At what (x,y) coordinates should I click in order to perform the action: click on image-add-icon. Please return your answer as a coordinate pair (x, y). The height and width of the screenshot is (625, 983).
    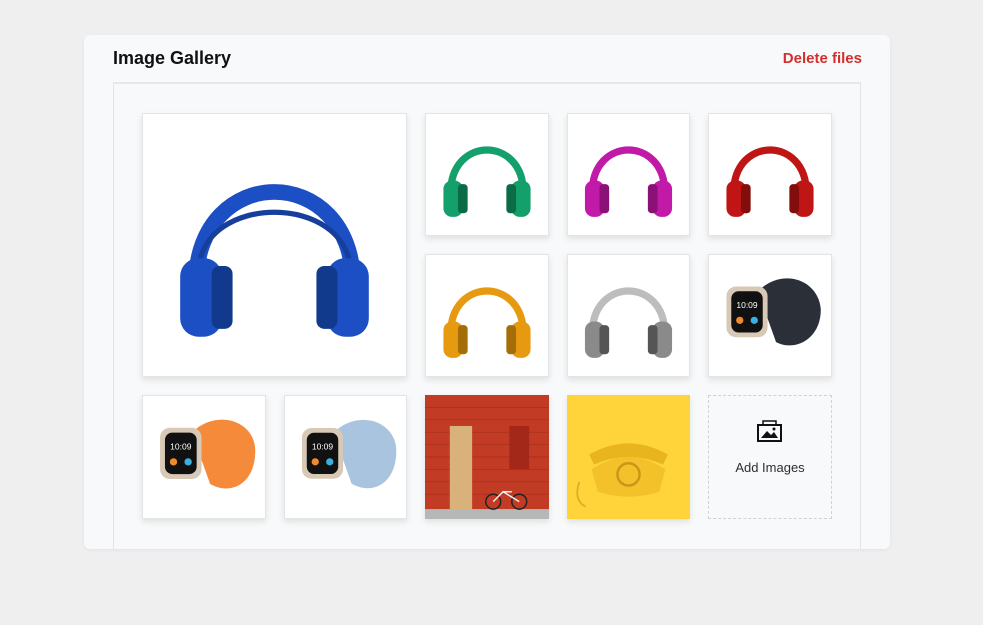
    Looking at the image, I should click on (769, 431).